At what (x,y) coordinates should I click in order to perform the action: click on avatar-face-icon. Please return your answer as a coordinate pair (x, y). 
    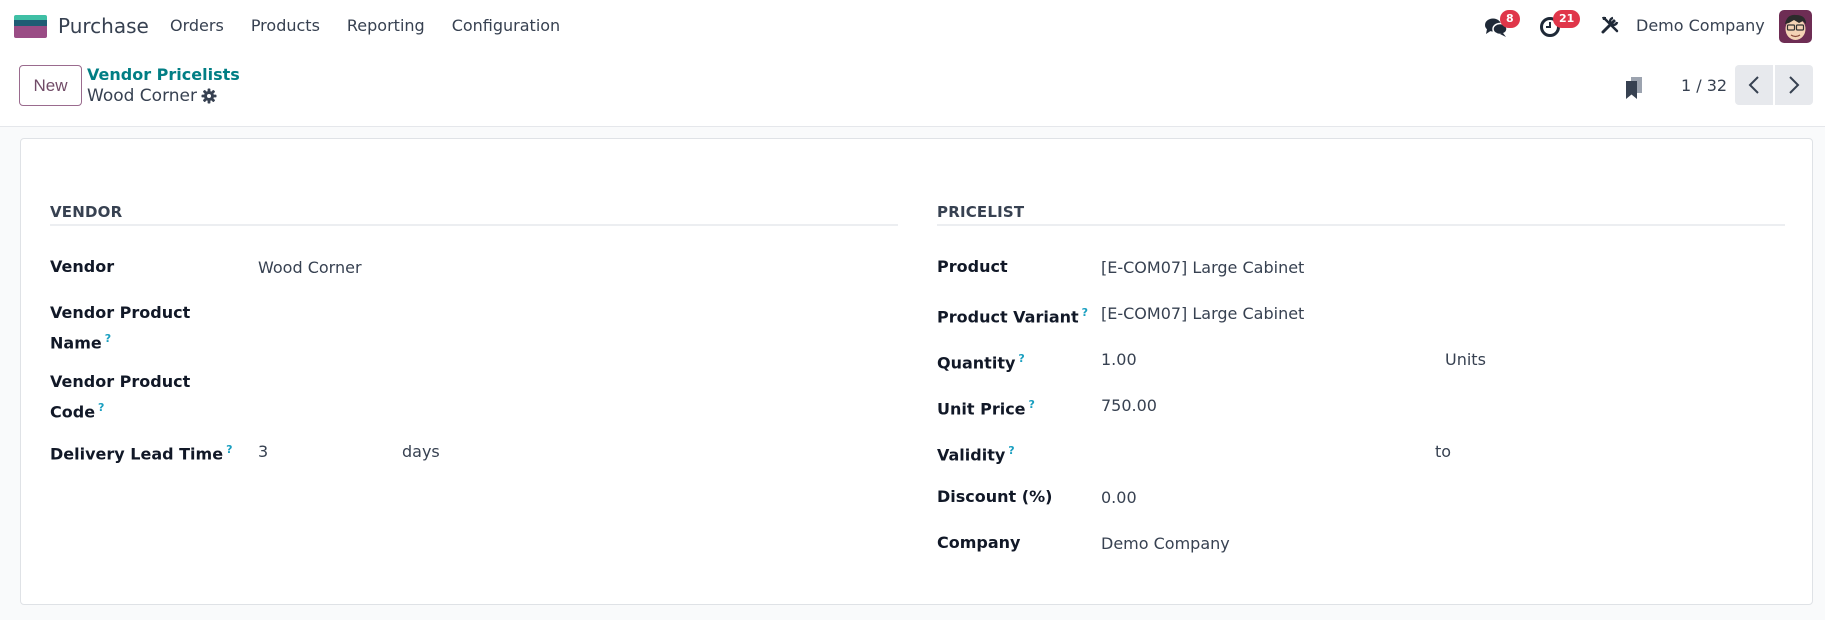
    Looking at the image, I should click on (1795, 27).